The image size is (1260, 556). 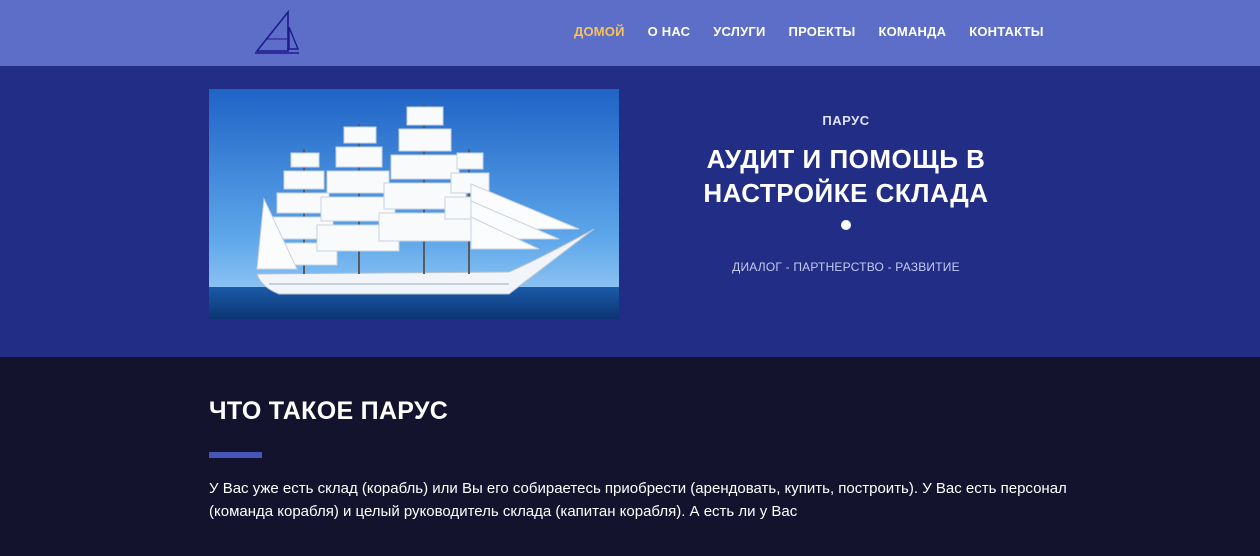 I want to click on nav-item-home: ДОМОЙ, so click(x=599, y=31).